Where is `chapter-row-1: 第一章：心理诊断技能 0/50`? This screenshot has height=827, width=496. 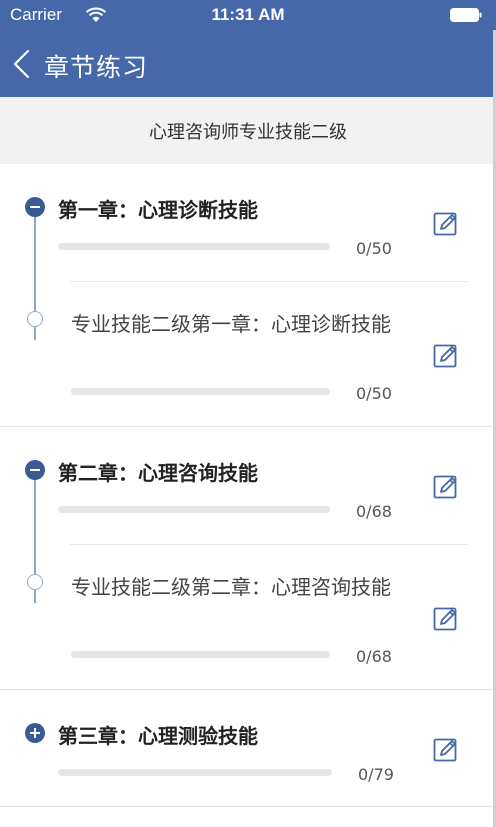
chapter-row-1: 第一章：心理诊断技能 0/50 is located at coordinates (248, 222).